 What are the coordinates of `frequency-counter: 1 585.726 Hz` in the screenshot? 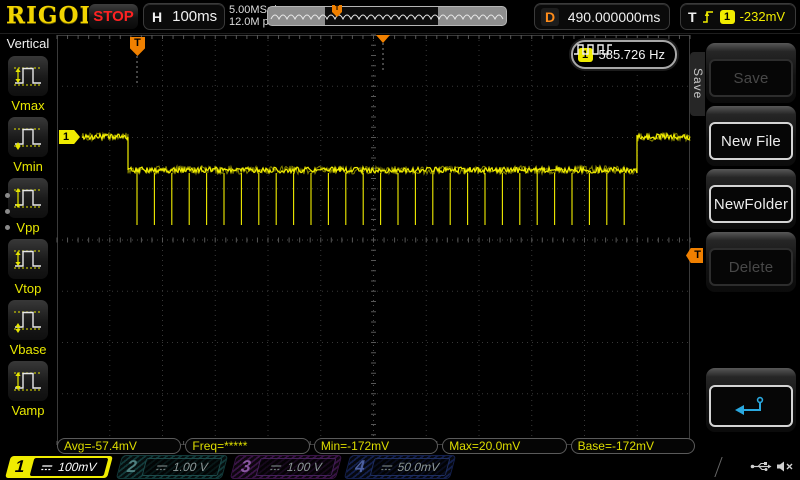 It's located at (623, 54).